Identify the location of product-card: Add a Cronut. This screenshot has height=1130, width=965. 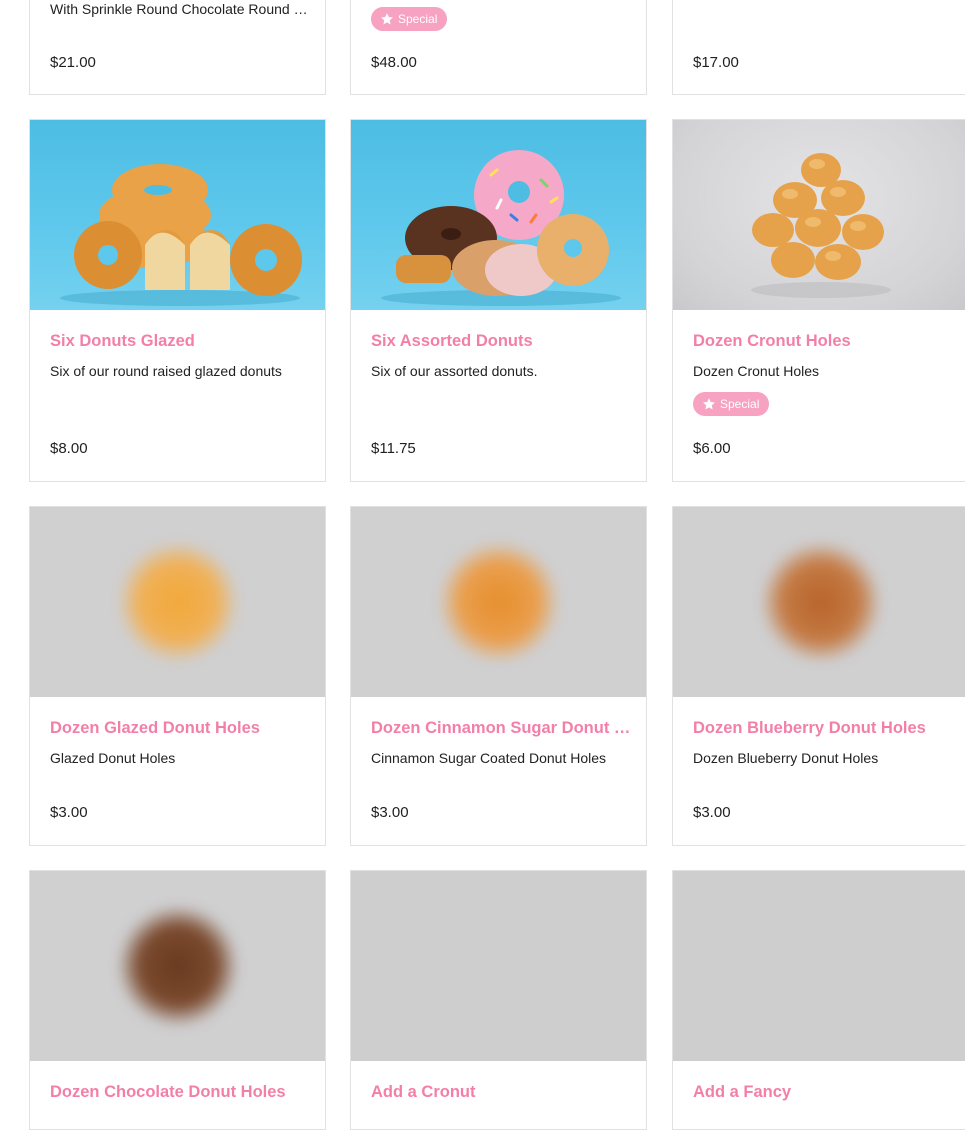
(498, 1000).